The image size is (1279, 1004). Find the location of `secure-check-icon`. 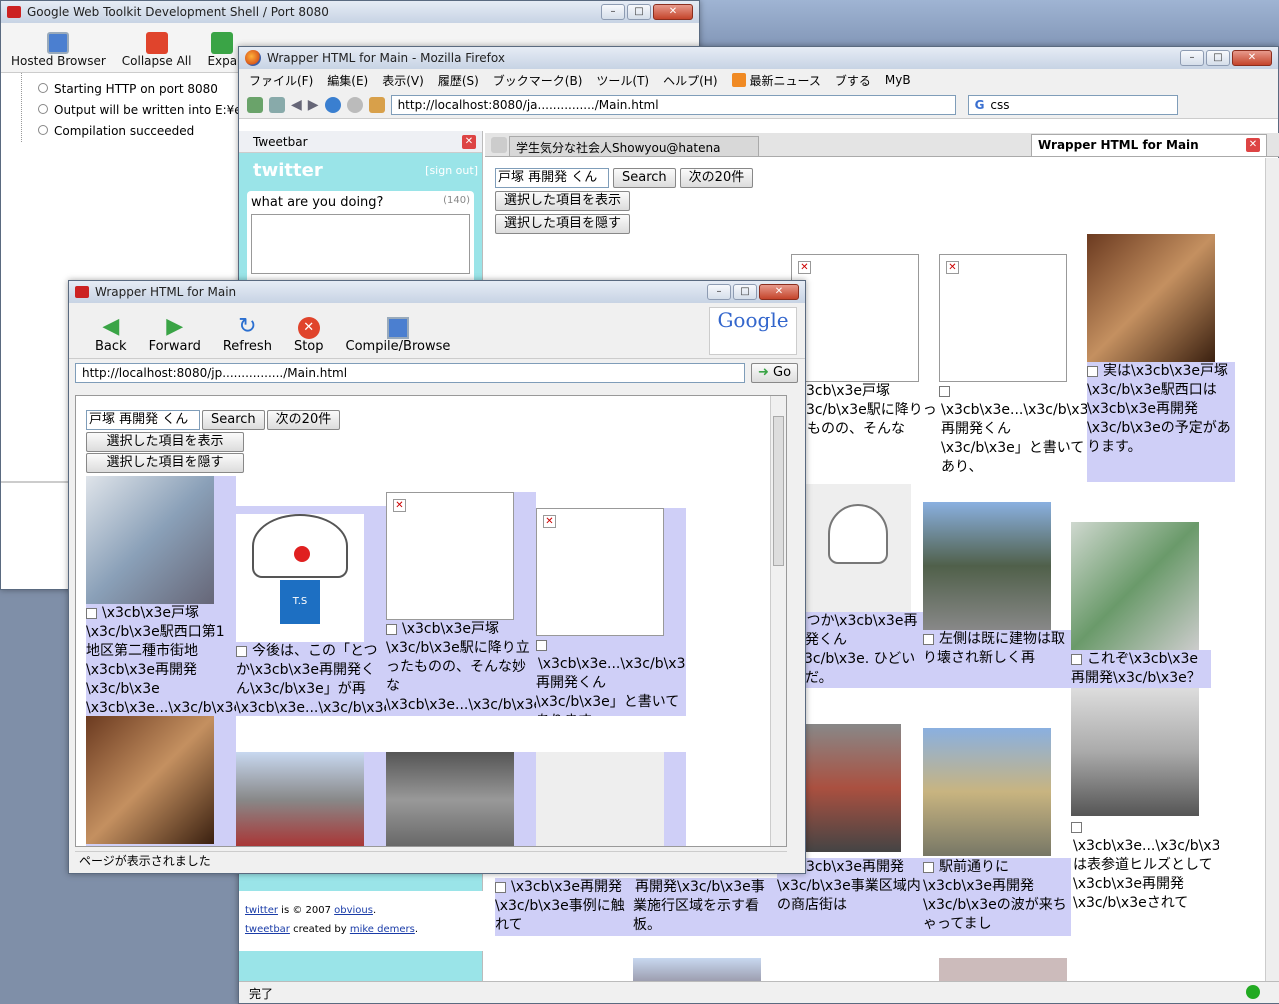

secure-check-icon is located at coordinates (1253, 992).